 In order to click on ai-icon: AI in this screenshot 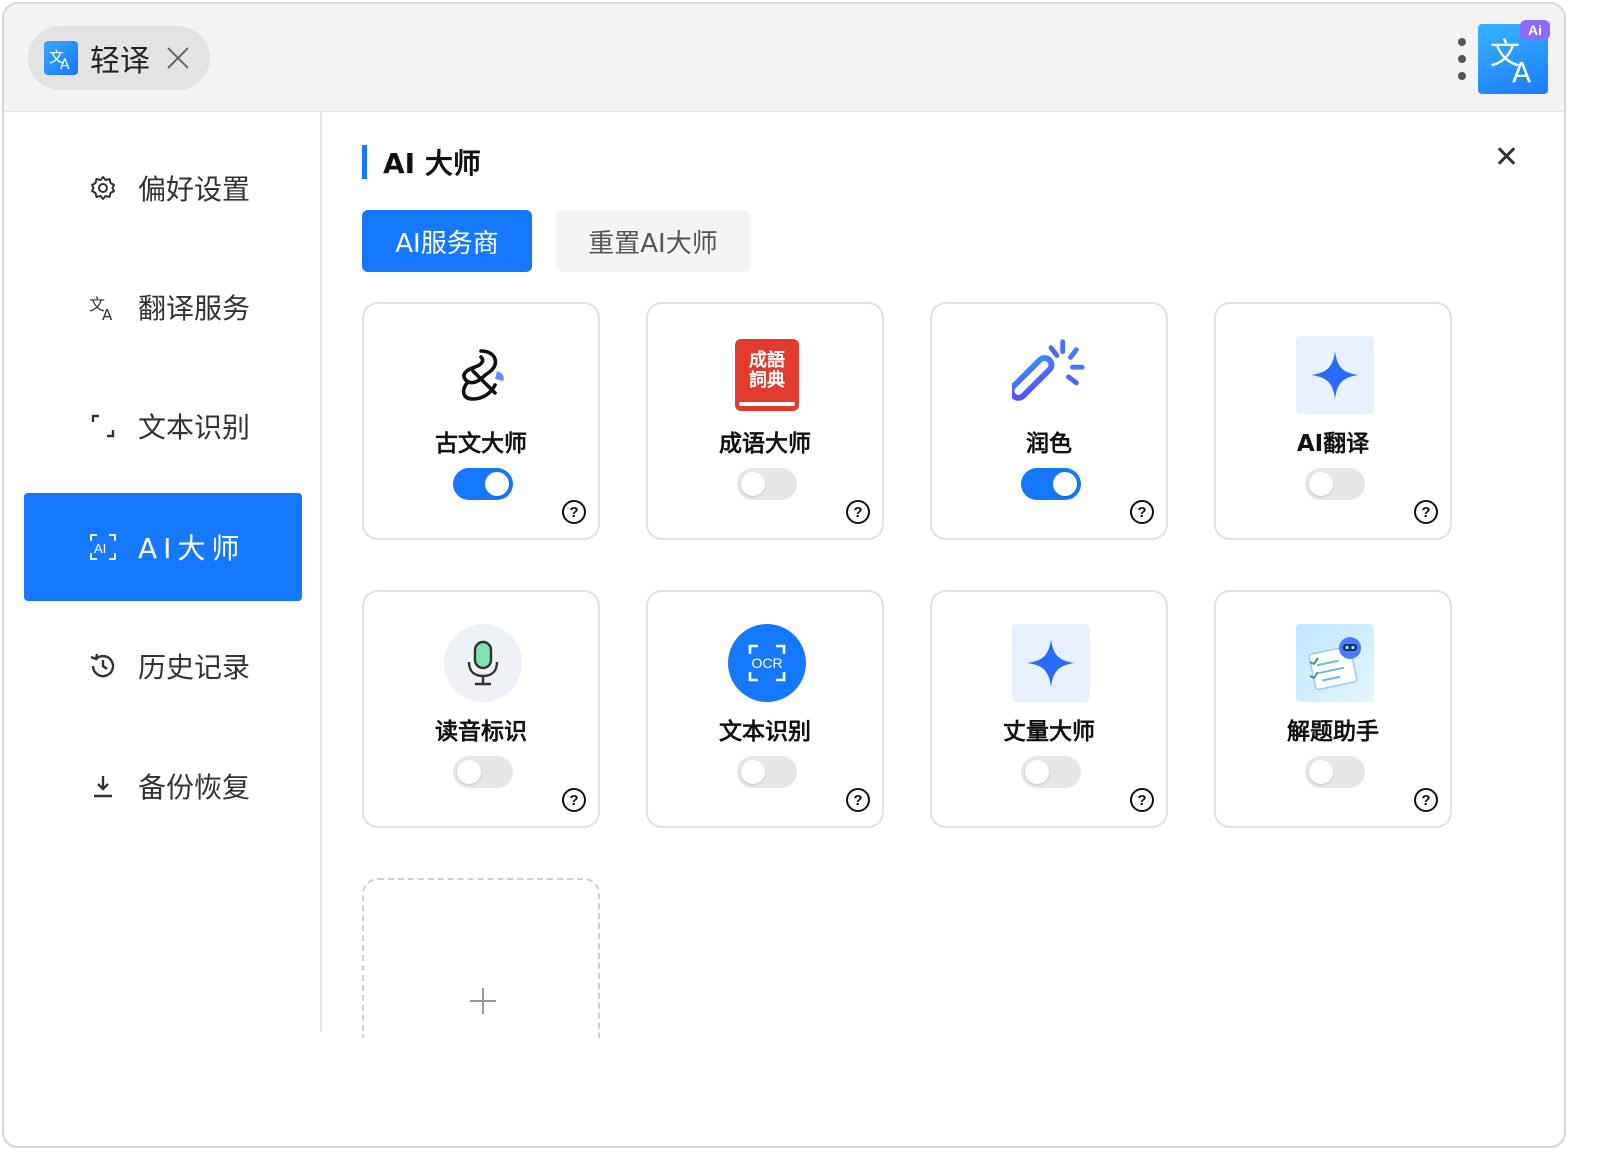, I will do `click(103, 547)`.